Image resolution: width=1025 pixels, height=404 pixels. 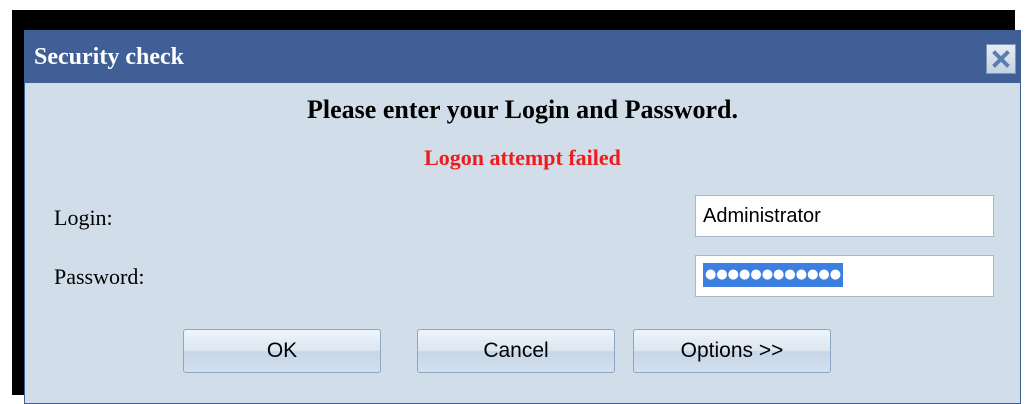 I want to click on password-field: ●●●●●●●●●●●●, so click(x=844, y=276).